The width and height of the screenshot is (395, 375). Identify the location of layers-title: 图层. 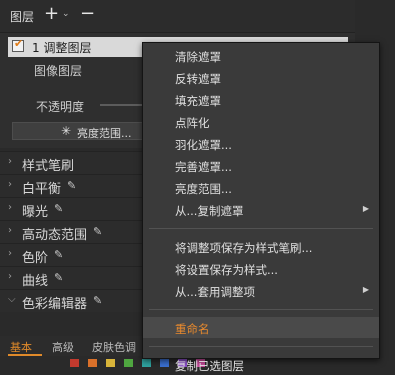
(22, 17).